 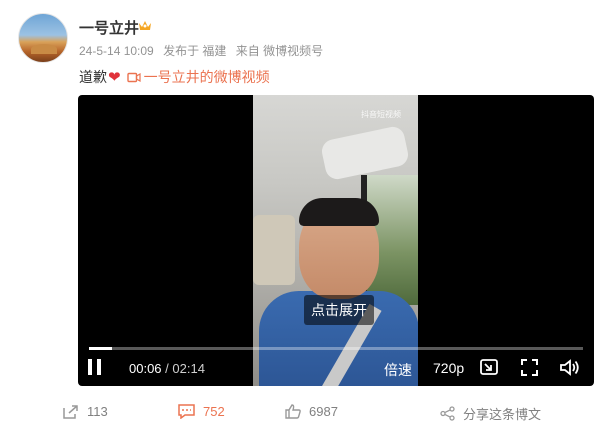 What do you see at coordinates (70, 412) in the screenshot?
I see `repost-icon` at bounding box center [70, 412].